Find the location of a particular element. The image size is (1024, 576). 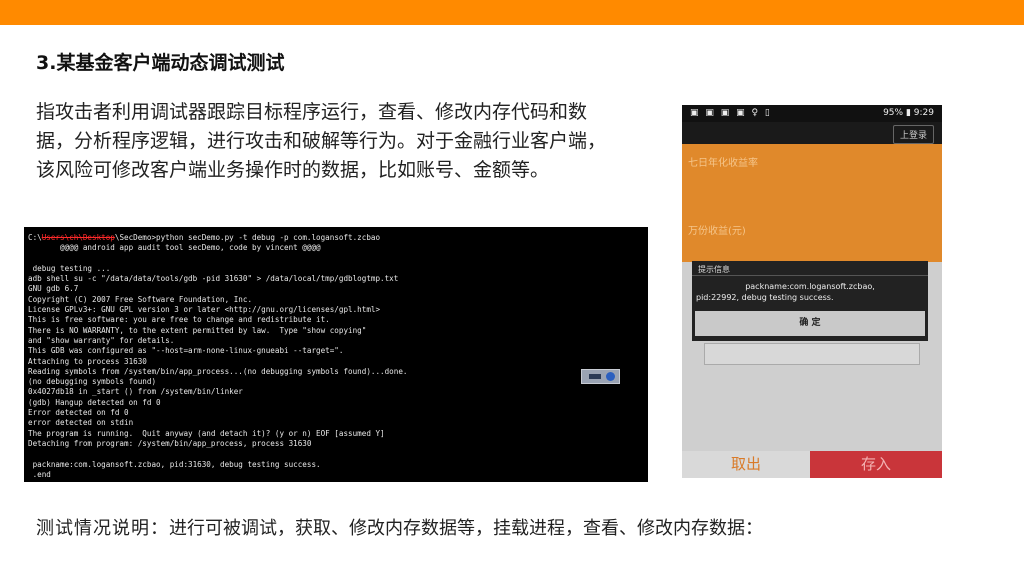

status-right: 95% ▮ 9:29 is located at coordinates (908, 113).